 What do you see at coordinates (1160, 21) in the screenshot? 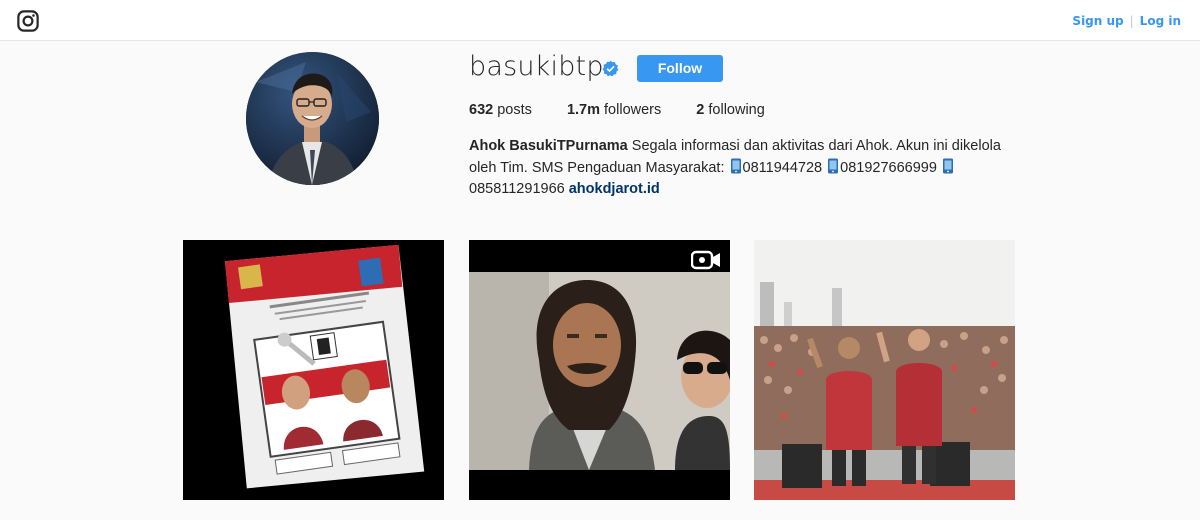
I see `login-link: Log in` at bounding box center [1160, 21].